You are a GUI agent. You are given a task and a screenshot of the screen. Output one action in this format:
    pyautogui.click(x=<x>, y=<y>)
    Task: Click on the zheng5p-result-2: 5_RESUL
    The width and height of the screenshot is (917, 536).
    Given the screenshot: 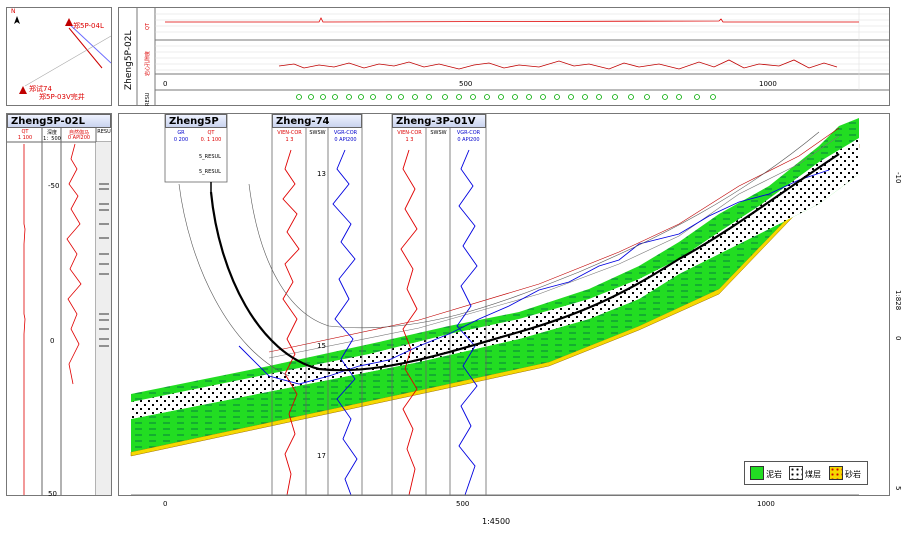 What is the action you would take?
    pyautogui.click(x=210, y=172)
    